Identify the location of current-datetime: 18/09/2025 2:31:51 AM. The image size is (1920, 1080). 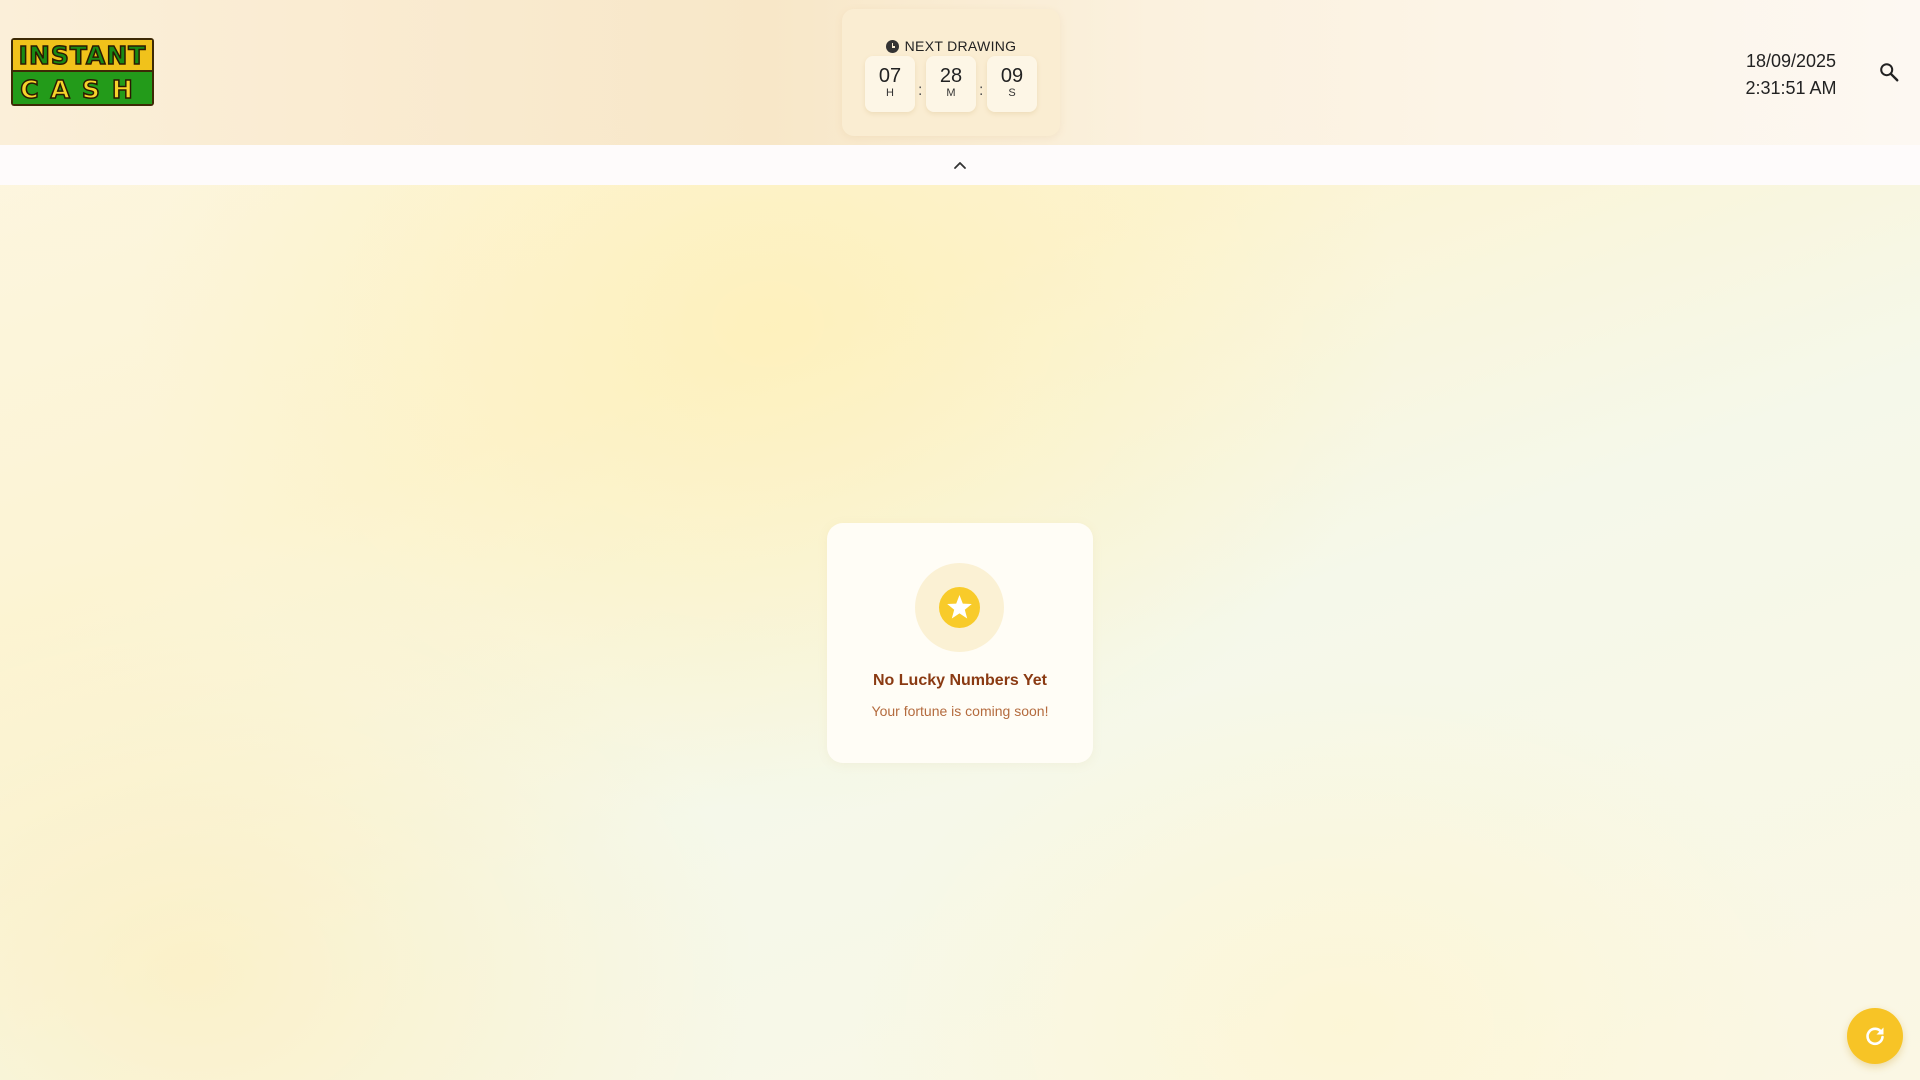
(1791, 75).